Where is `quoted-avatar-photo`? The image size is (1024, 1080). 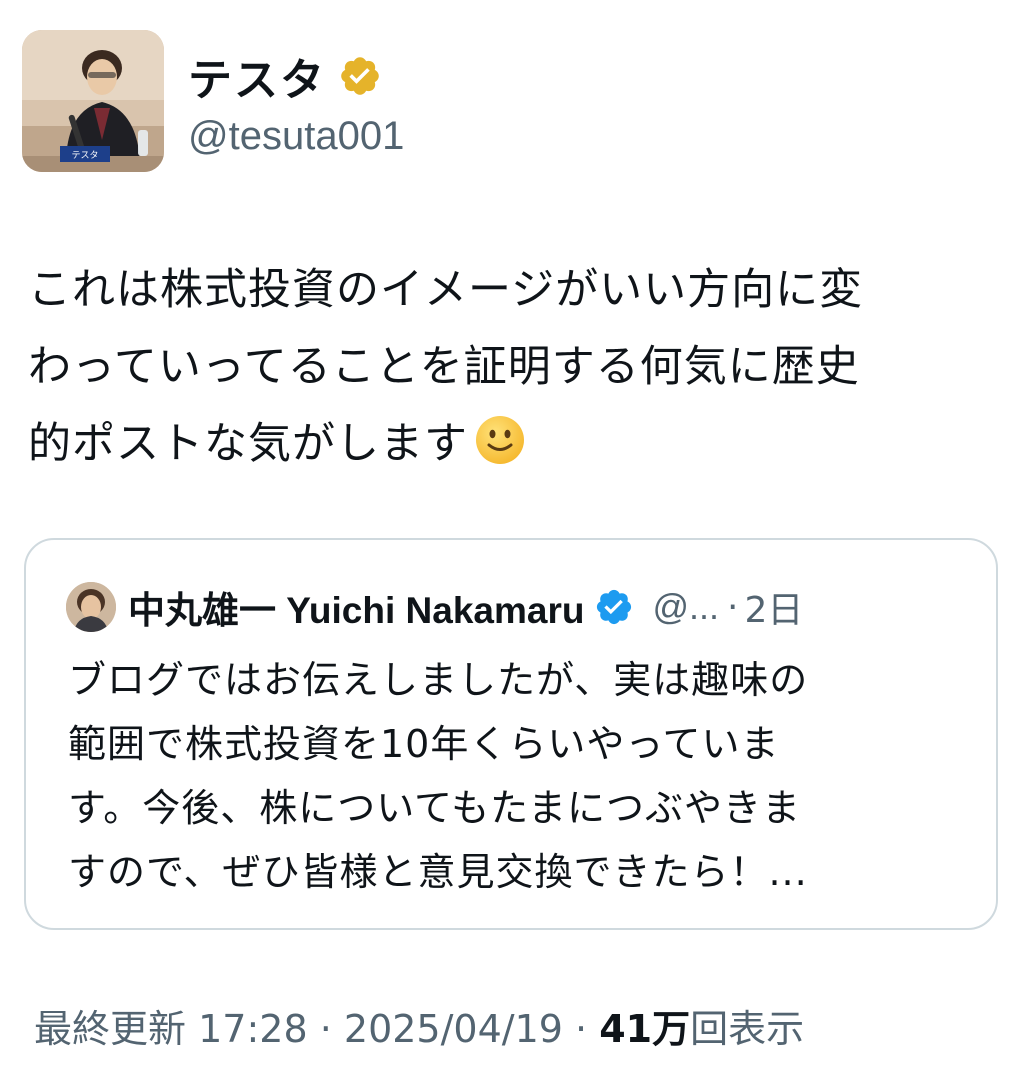
quoted-avatar-photo is located at coordinates (91, 607).